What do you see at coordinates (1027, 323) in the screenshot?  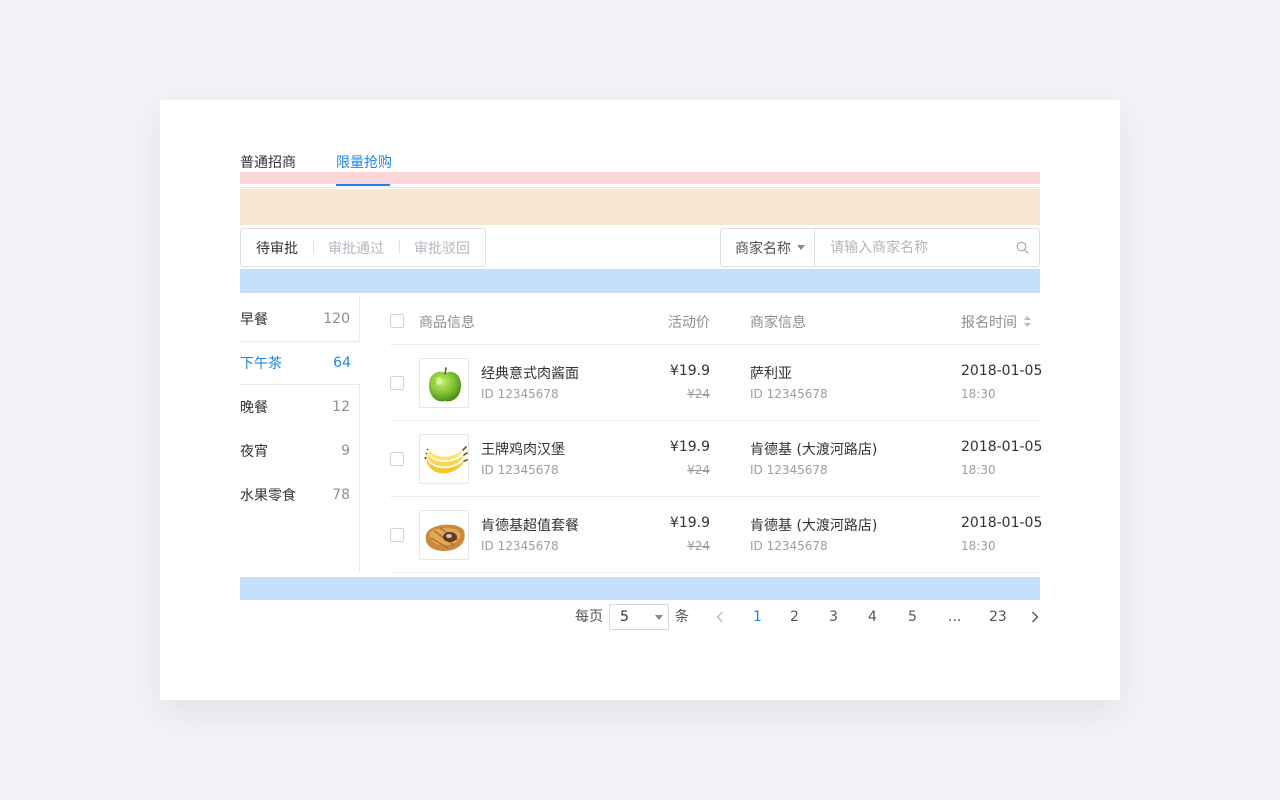 I see `sort-icon` at bounding box center [1027, 323].